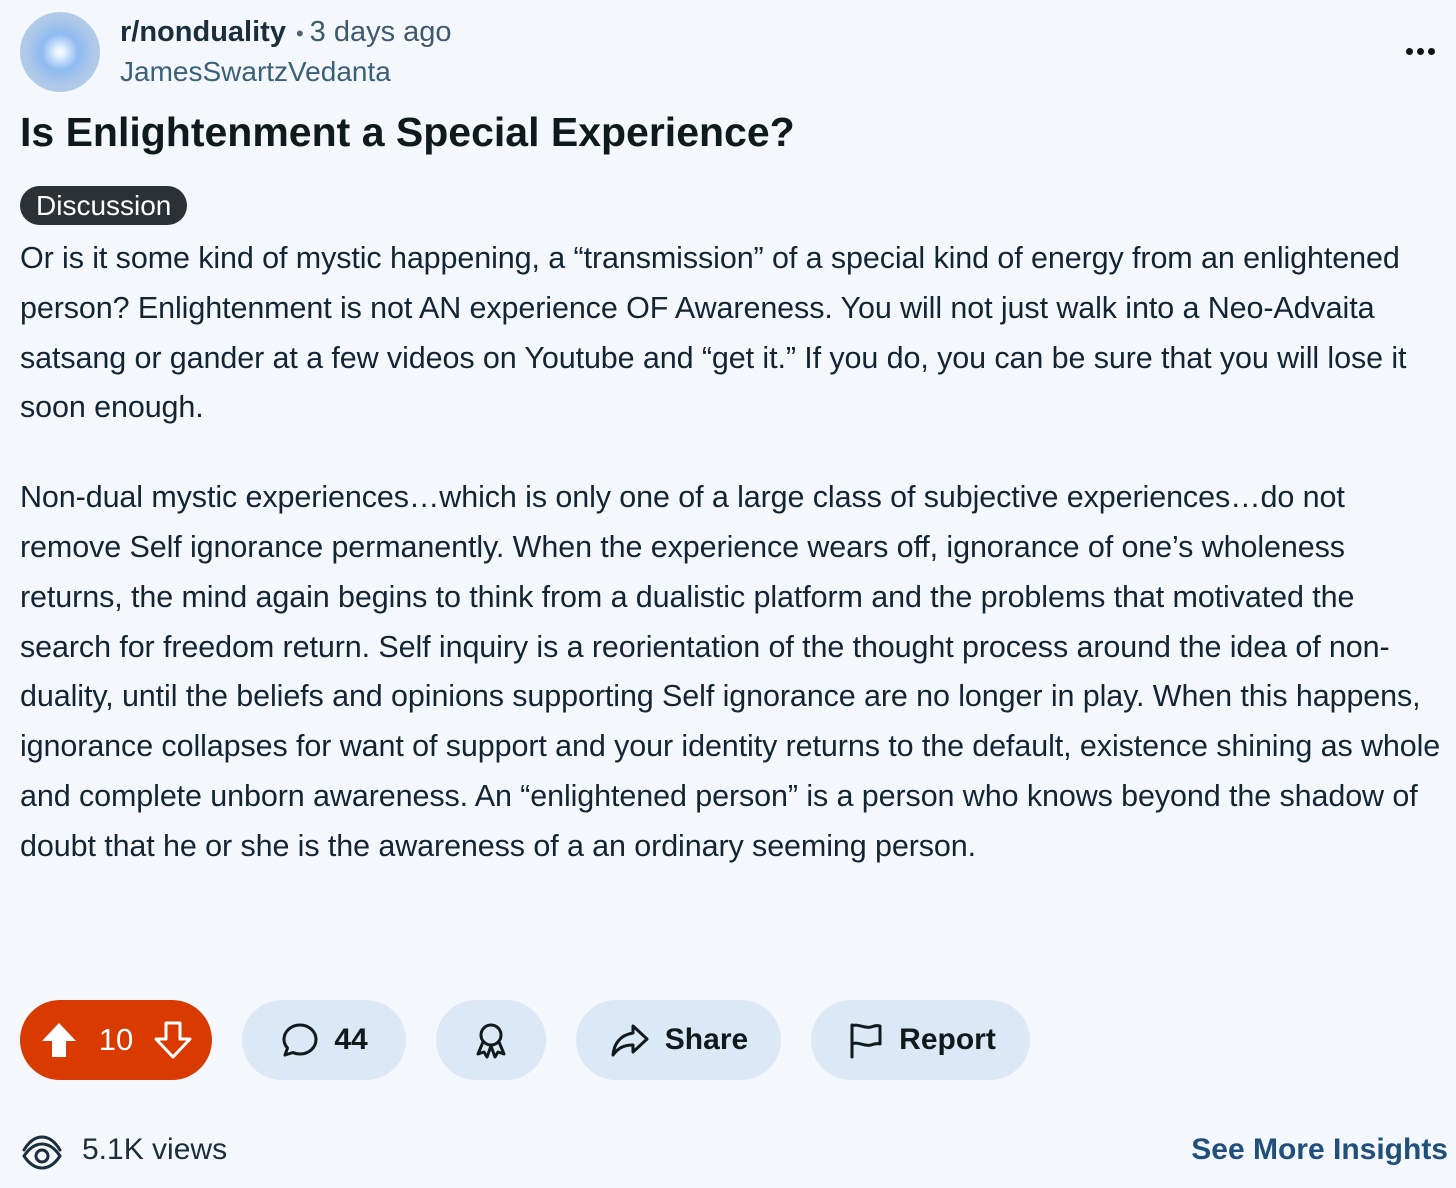 The image size is (1456, 1188). What do you see at coordinates (630, 1040) in the screenshot?
I see `share-icon` at bounding box center [630, 1040].